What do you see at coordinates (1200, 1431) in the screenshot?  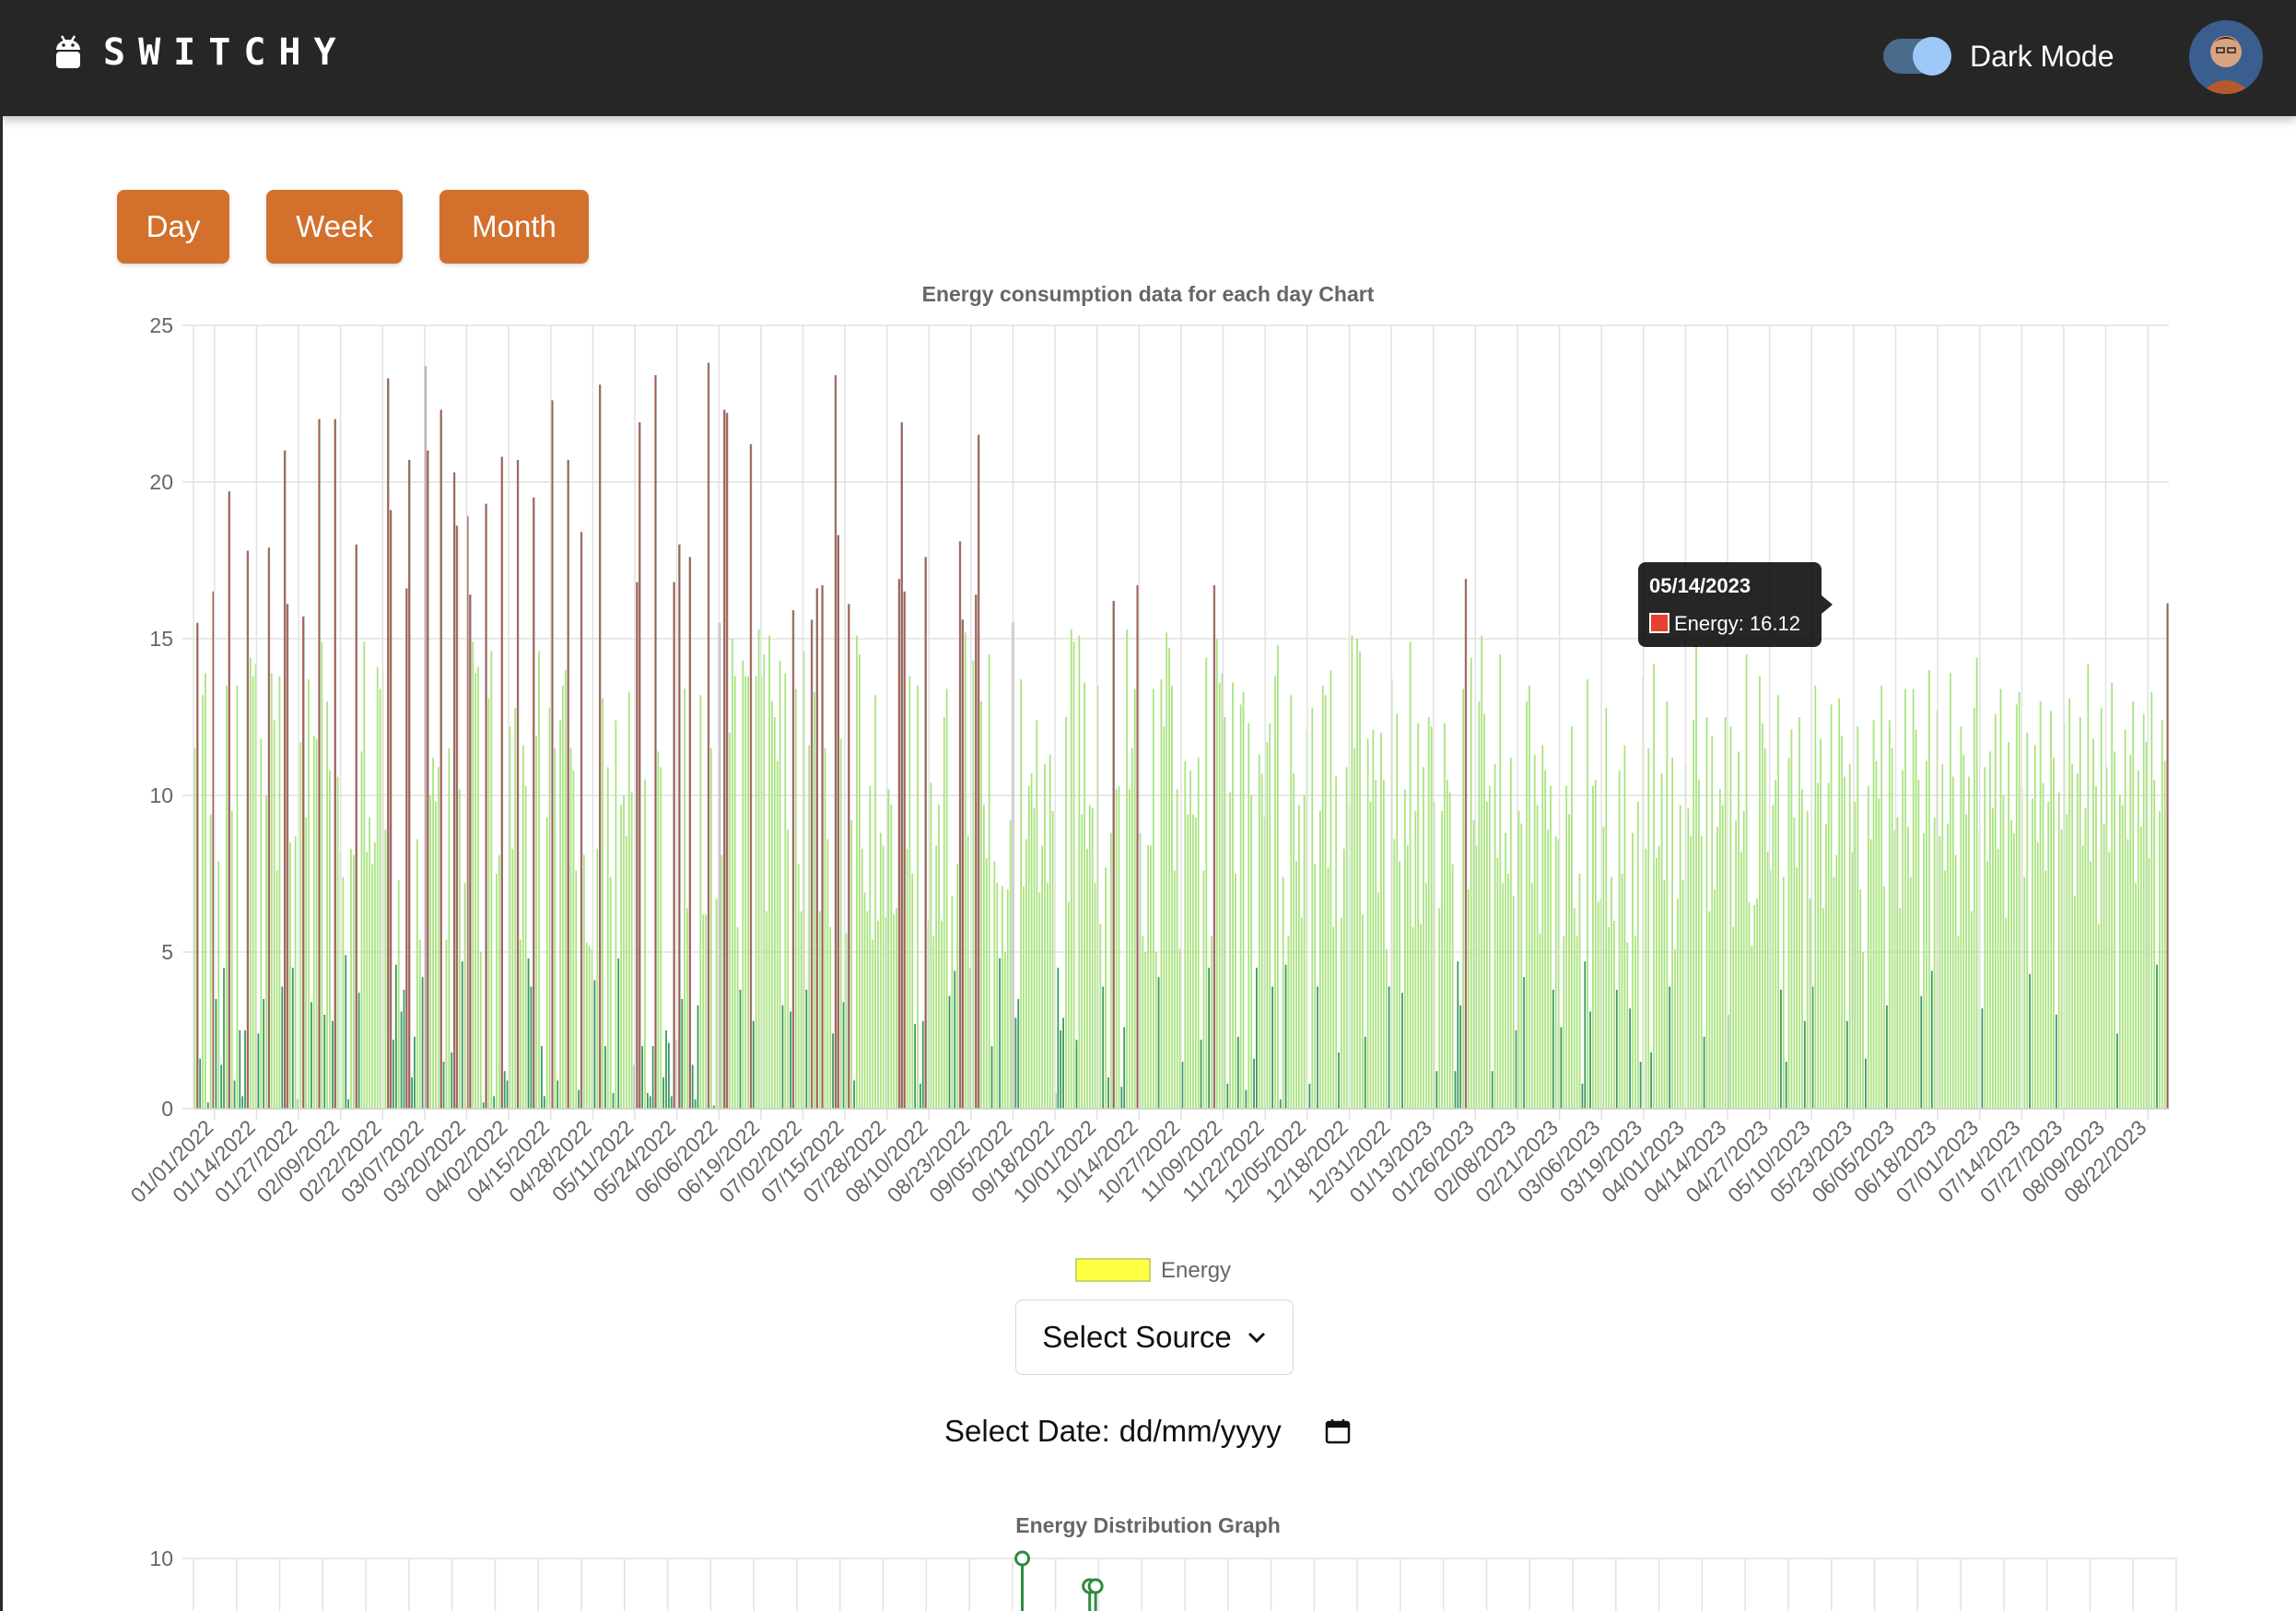 I see `date-input: dd/mm/yyyy` at bounding box center [1200, 1431].